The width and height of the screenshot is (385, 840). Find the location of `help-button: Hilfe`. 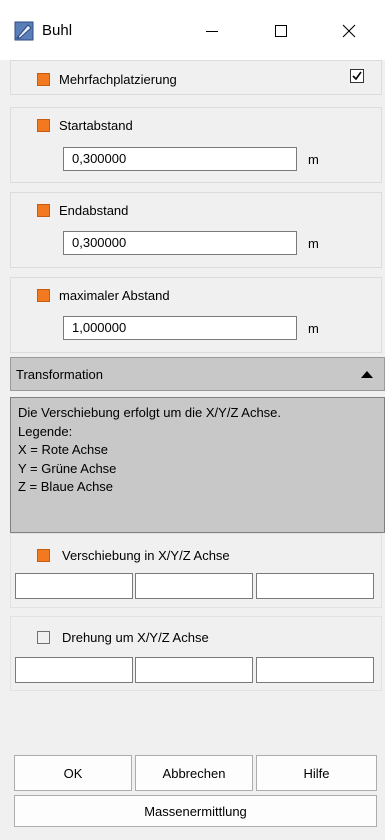

help-button: Hilfe is located at coordinates (316, 773).